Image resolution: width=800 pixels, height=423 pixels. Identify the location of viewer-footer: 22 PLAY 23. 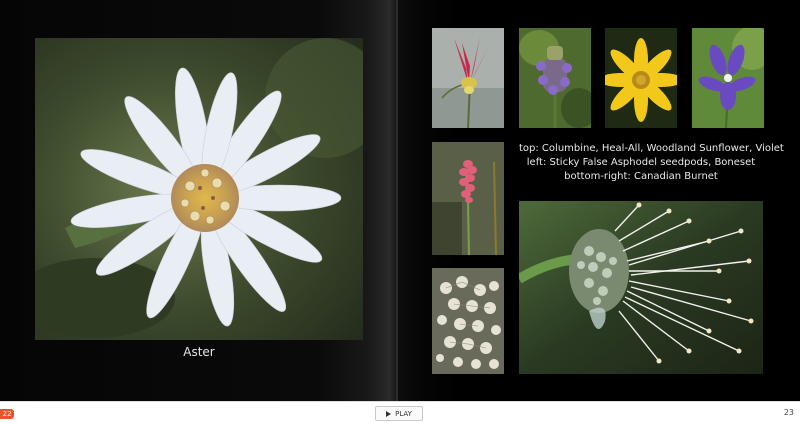
(400, 412).